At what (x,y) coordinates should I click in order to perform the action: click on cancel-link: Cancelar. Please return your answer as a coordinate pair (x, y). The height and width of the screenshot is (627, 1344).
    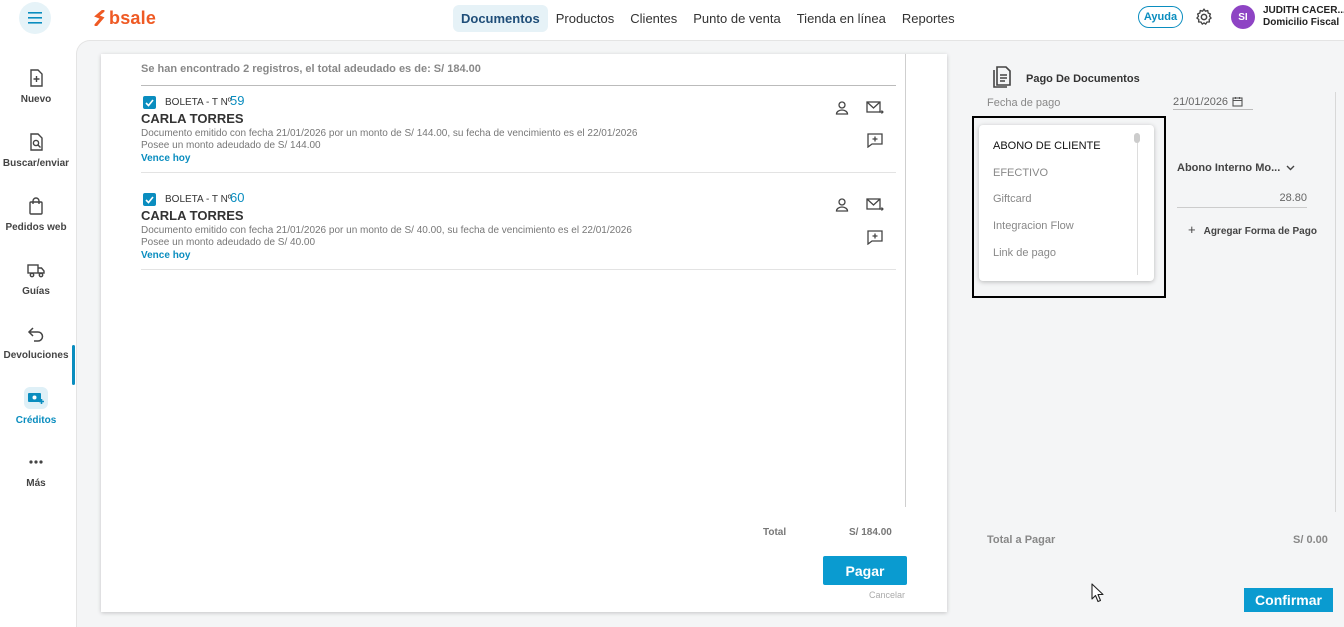
    Looking at the image, I should click on (887, 595).